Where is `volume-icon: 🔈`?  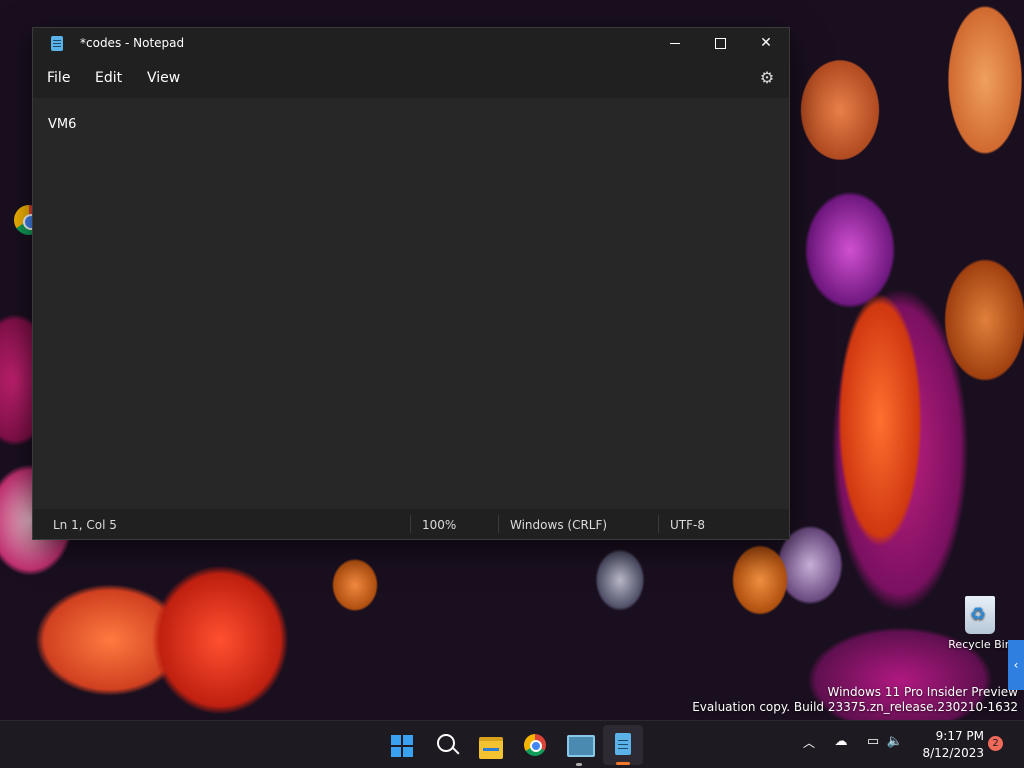
volume-icon: 🔈 is located at coordinates (895, 743).